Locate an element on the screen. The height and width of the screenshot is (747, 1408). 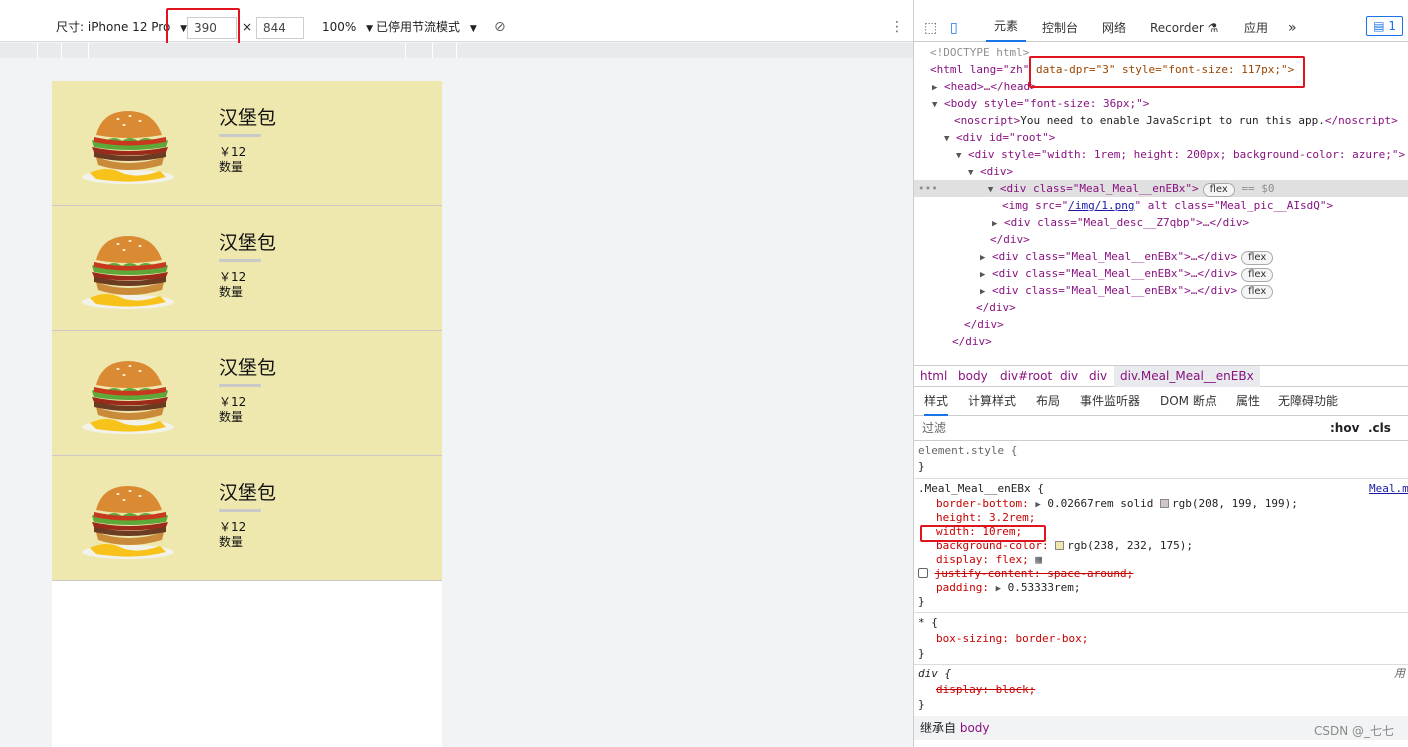
dom-body: ▼ <body style="font-size: 36px;"> is located at coordinates (1161, 103).